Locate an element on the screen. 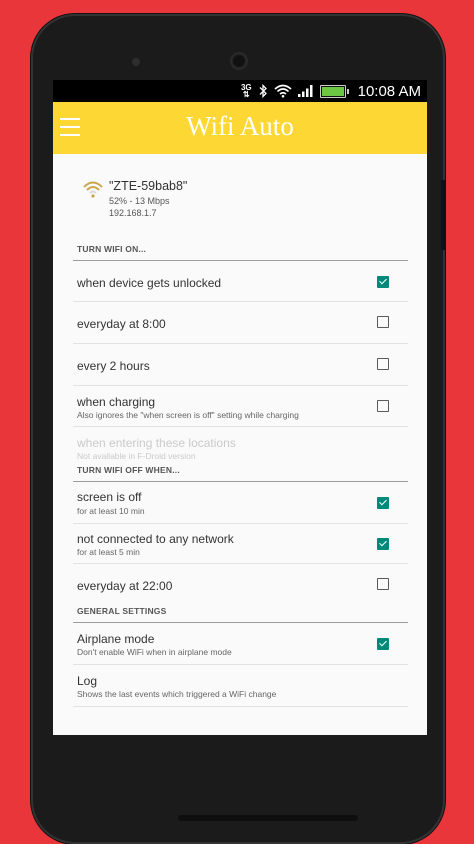 The height and width of the screenshot is (844, 474). pref-title: Airplane mode is located at coordinates (116, 639).